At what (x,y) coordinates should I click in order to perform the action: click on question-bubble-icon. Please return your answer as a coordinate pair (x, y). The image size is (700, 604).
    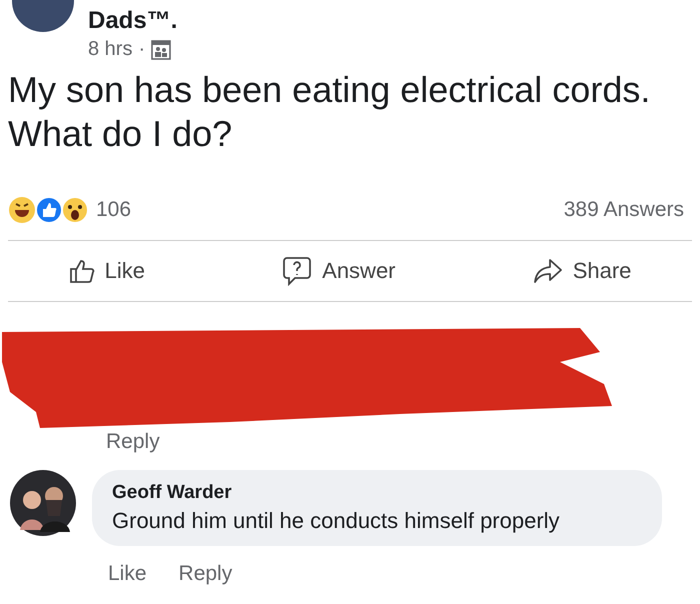
    Looking at the image, I should click on (297, 271).